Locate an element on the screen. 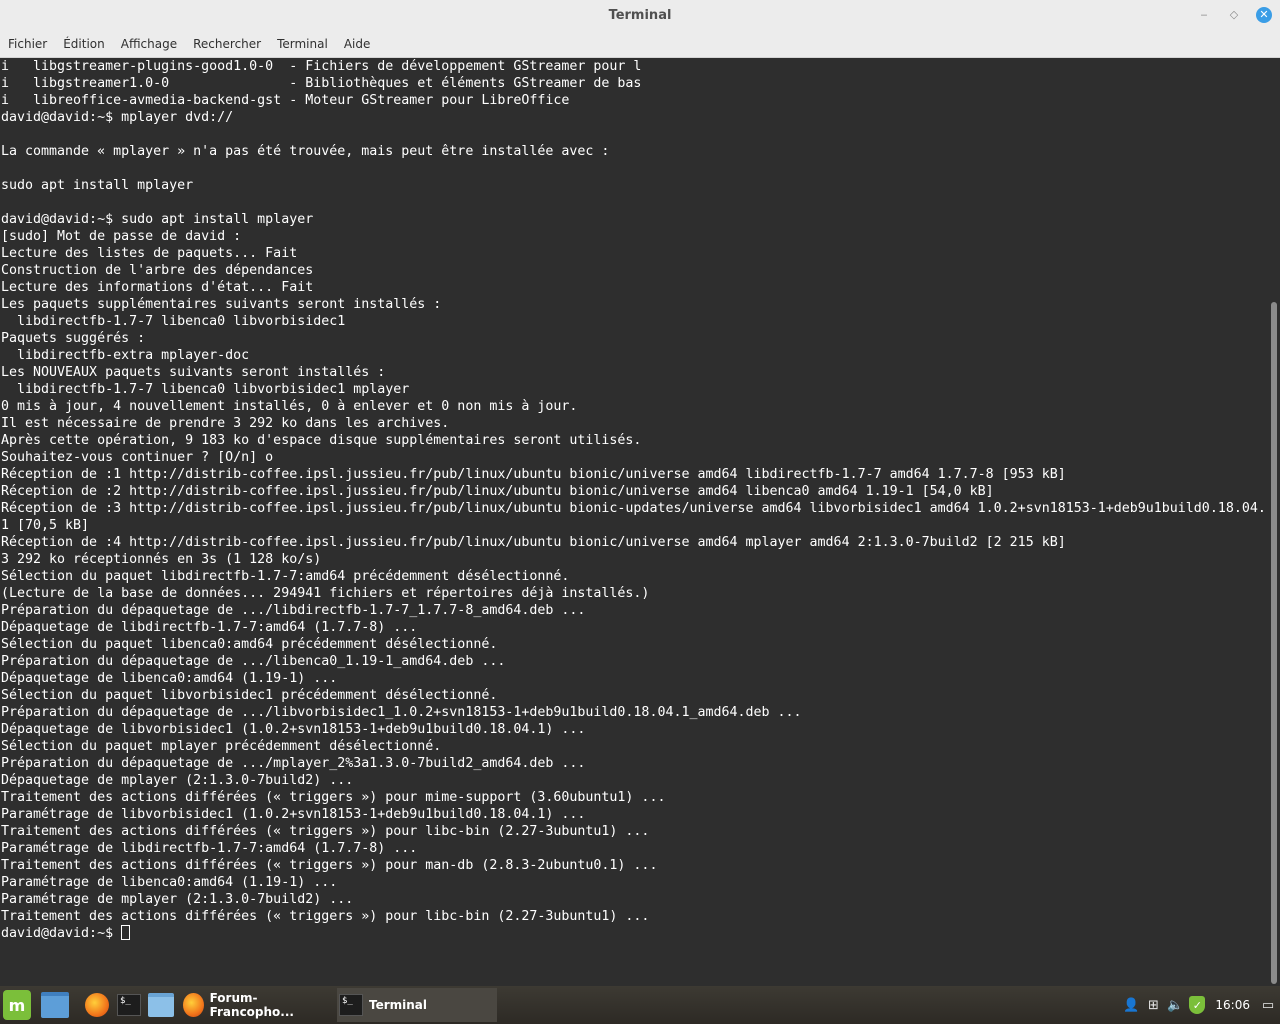 Image resolution: width=1280 pixels, height=1024 pixels. menu-edition: Édition is located at coordinates (84, 44).